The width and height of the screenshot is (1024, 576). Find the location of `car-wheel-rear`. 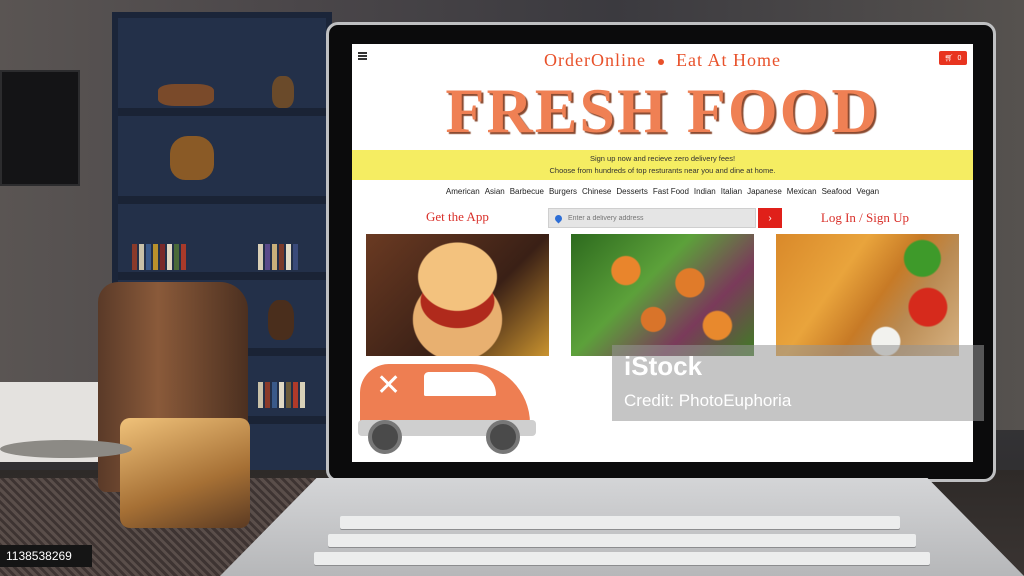

car-wheel-rear is located at coordinates (503, 437).